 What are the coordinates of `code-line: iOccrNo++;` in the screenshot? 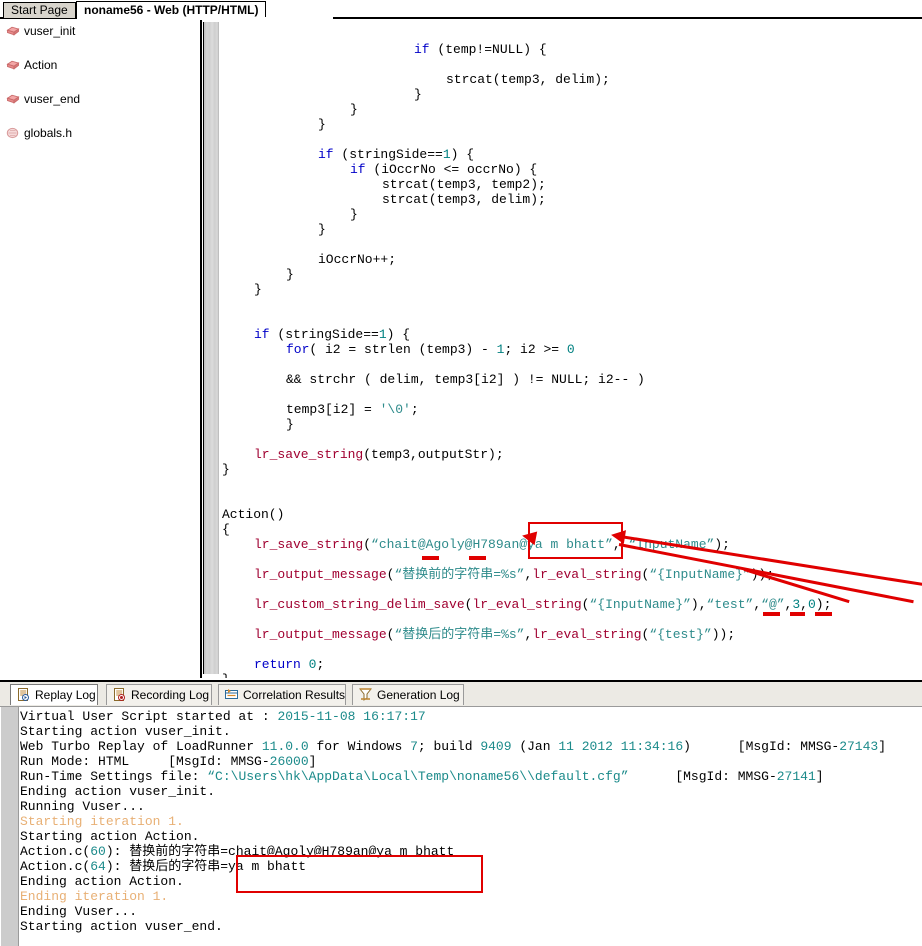 It's located at (357, 259).